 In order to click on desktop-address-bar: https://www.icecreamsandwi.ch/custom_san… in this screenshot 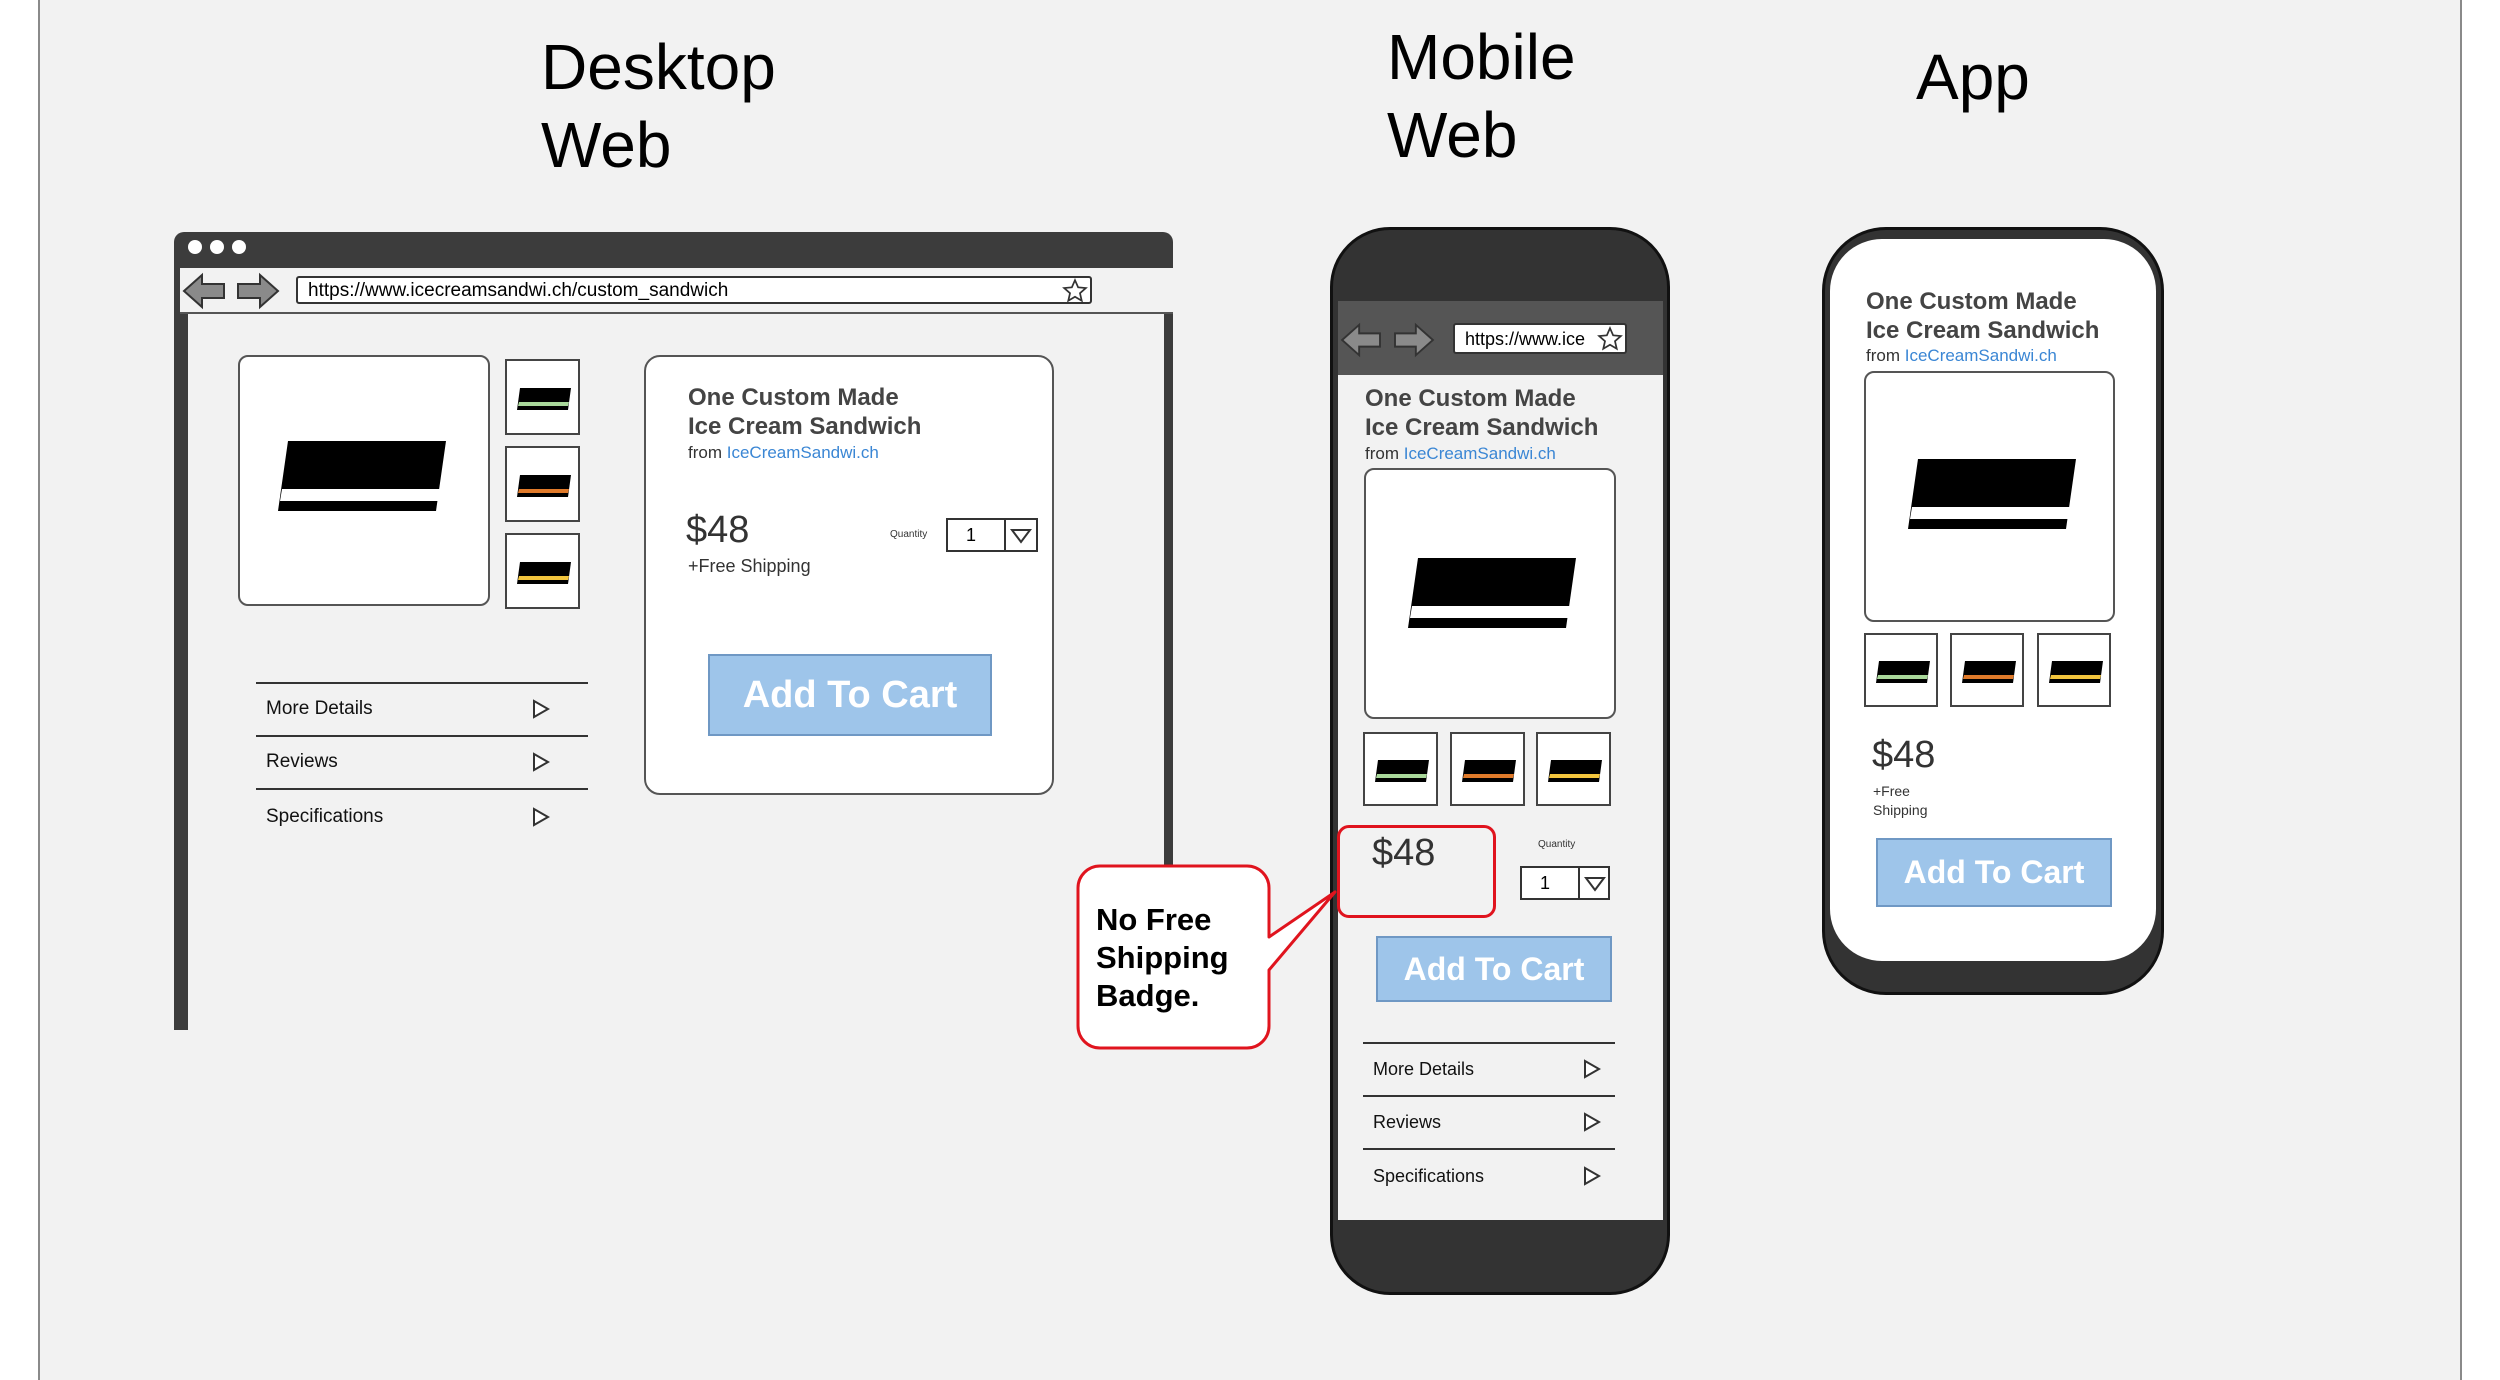, I will do `click(694, 290)`.